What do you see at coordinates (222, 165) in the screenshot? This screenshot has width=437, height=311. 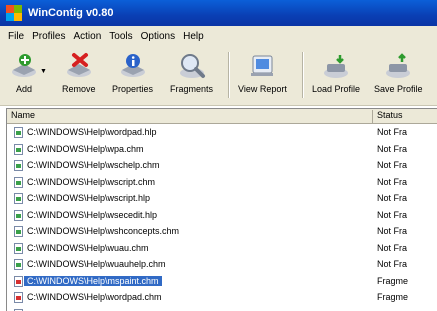 I see `list-item: C:\WINDOWS\Help\wschelp.chm Not Fra` at bounding box center [222, 165].